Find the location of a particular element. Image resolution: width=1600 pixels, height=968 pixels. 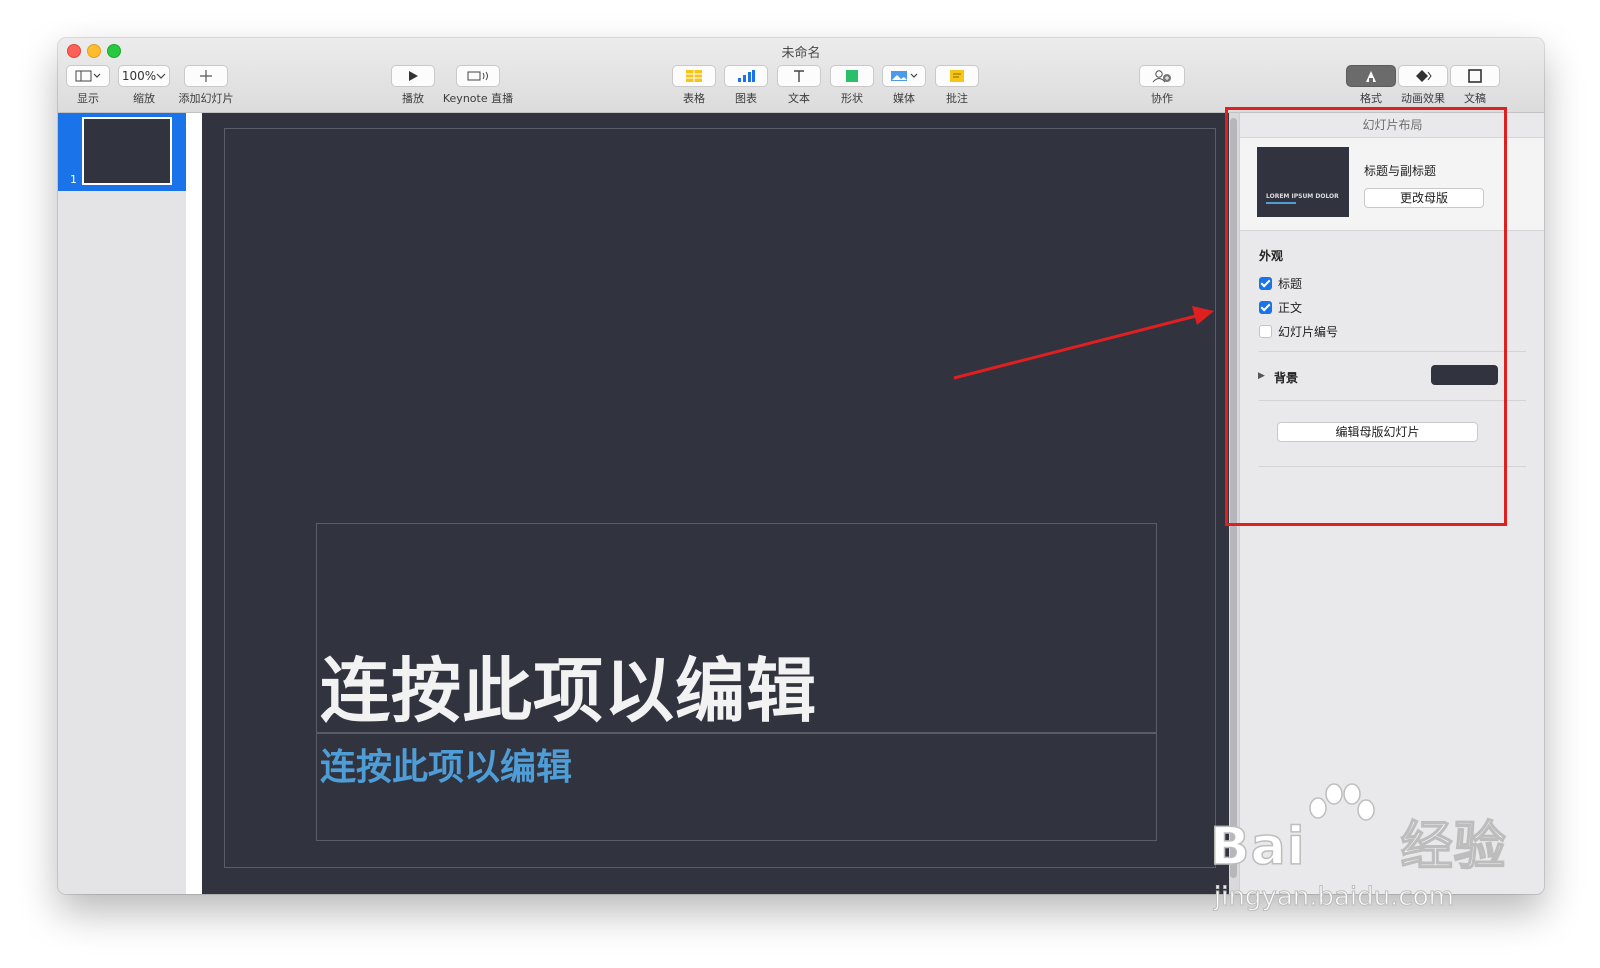

watermark-brand-cn: 经验 is located at coordinates (1453, 847).